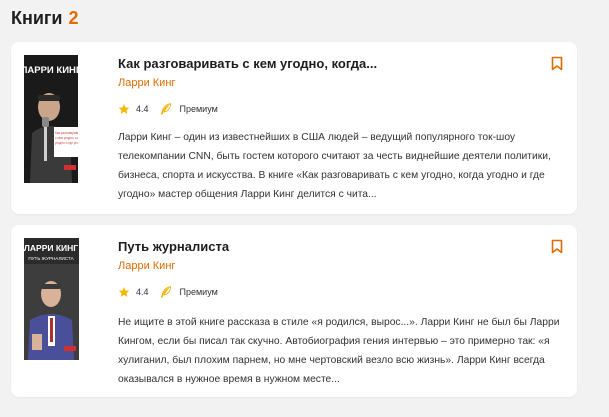  Describe the element at coordinates (37, 18) in the screenshot. I see `section-title-text: Книги` at that location.